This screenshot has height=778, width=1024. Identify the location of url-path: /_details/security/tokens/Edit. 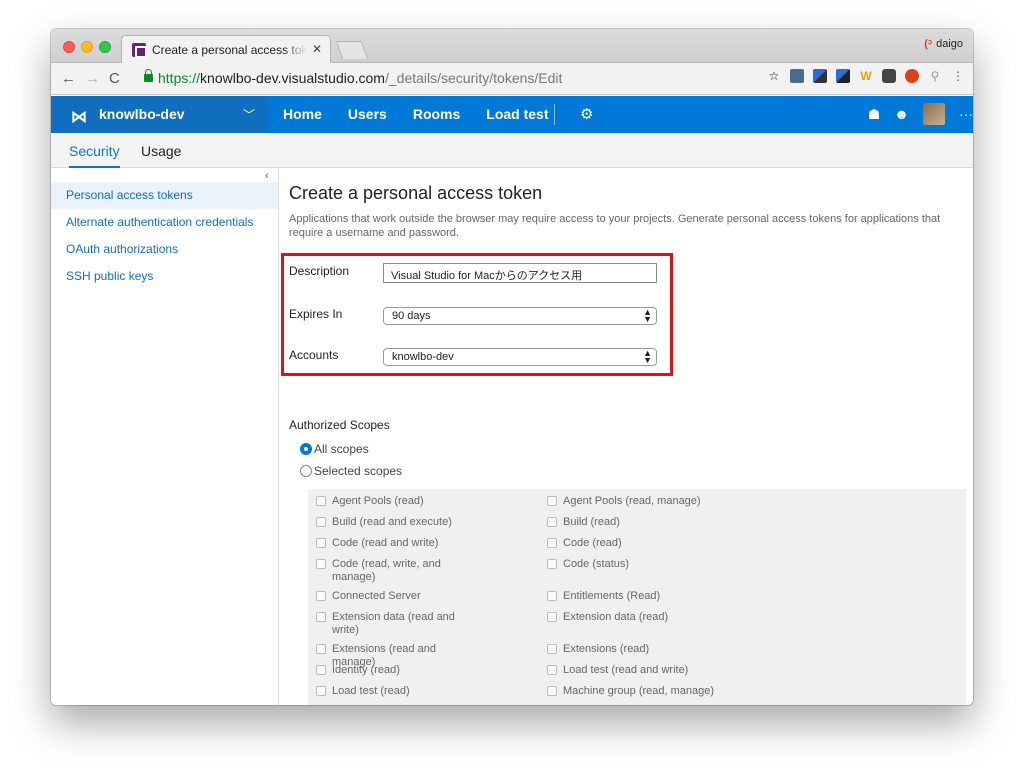
(473, 78).